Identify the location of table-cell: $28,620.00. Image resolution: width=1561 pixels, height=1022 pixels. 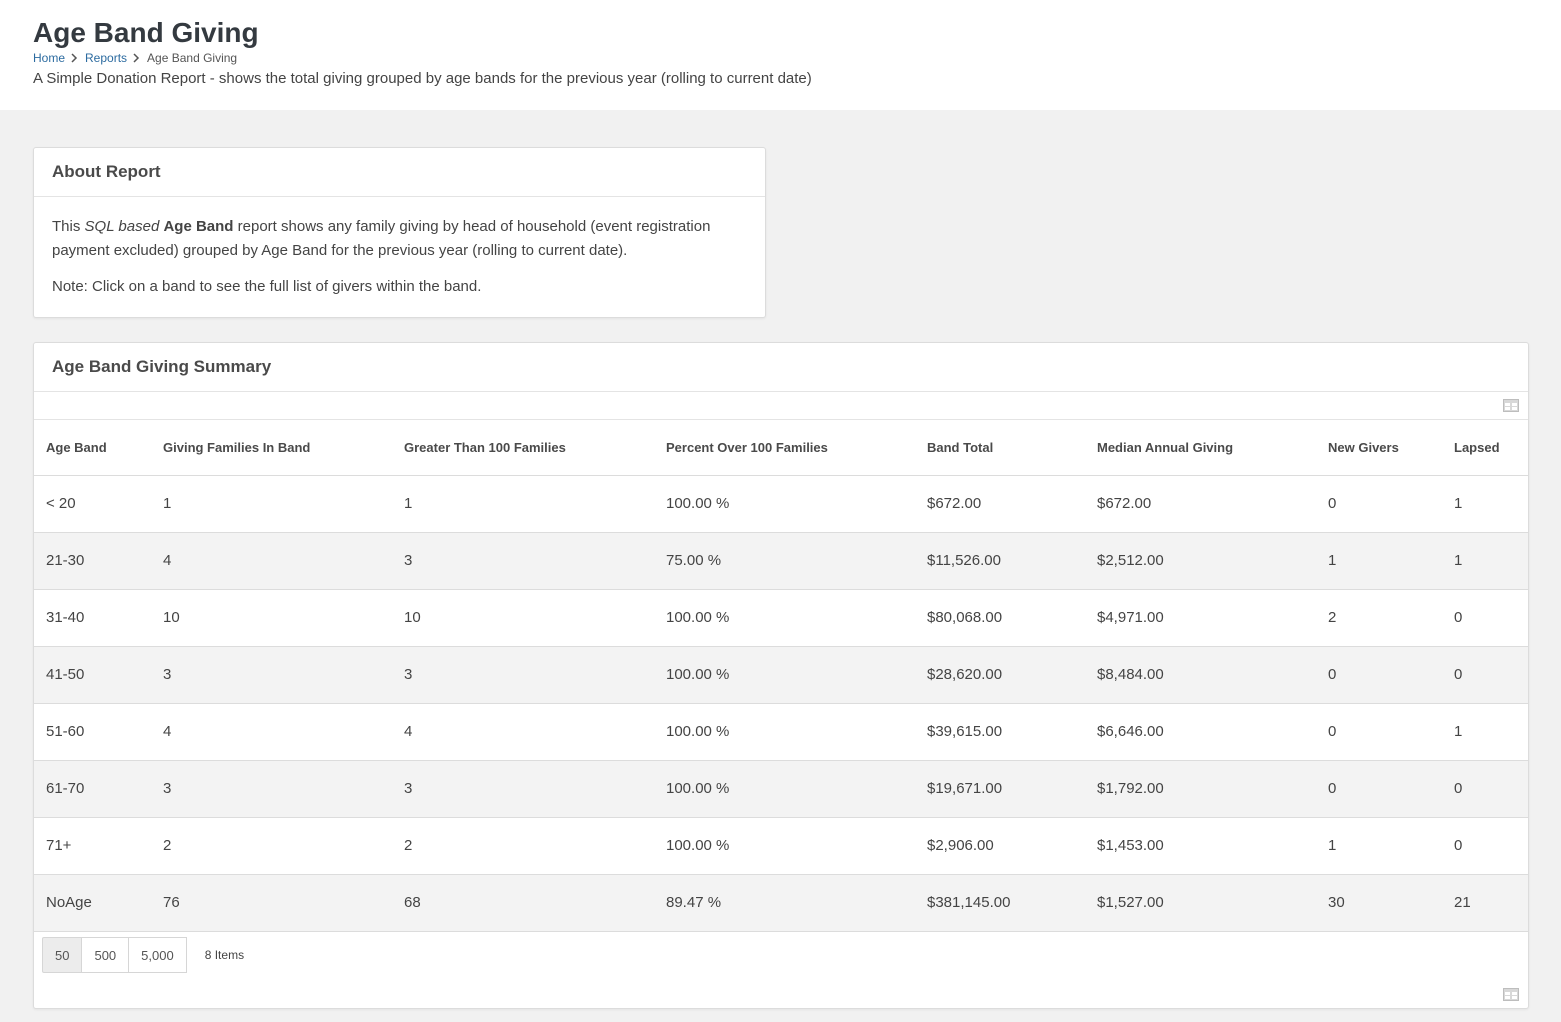
(1000, 675).